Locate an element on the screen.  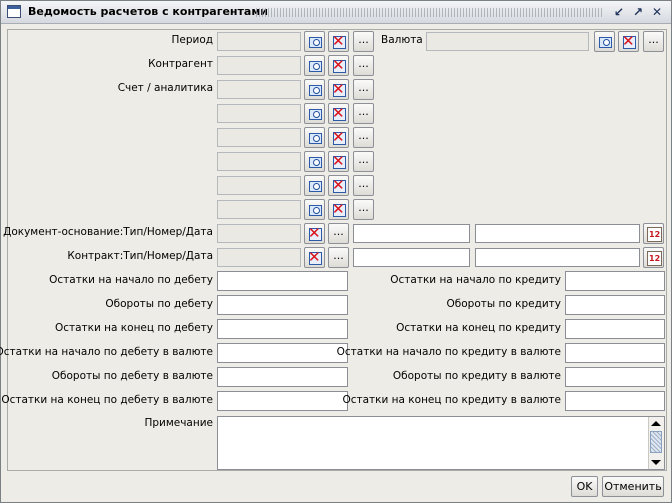
debit-close-field is located at coordinates (282, 329).